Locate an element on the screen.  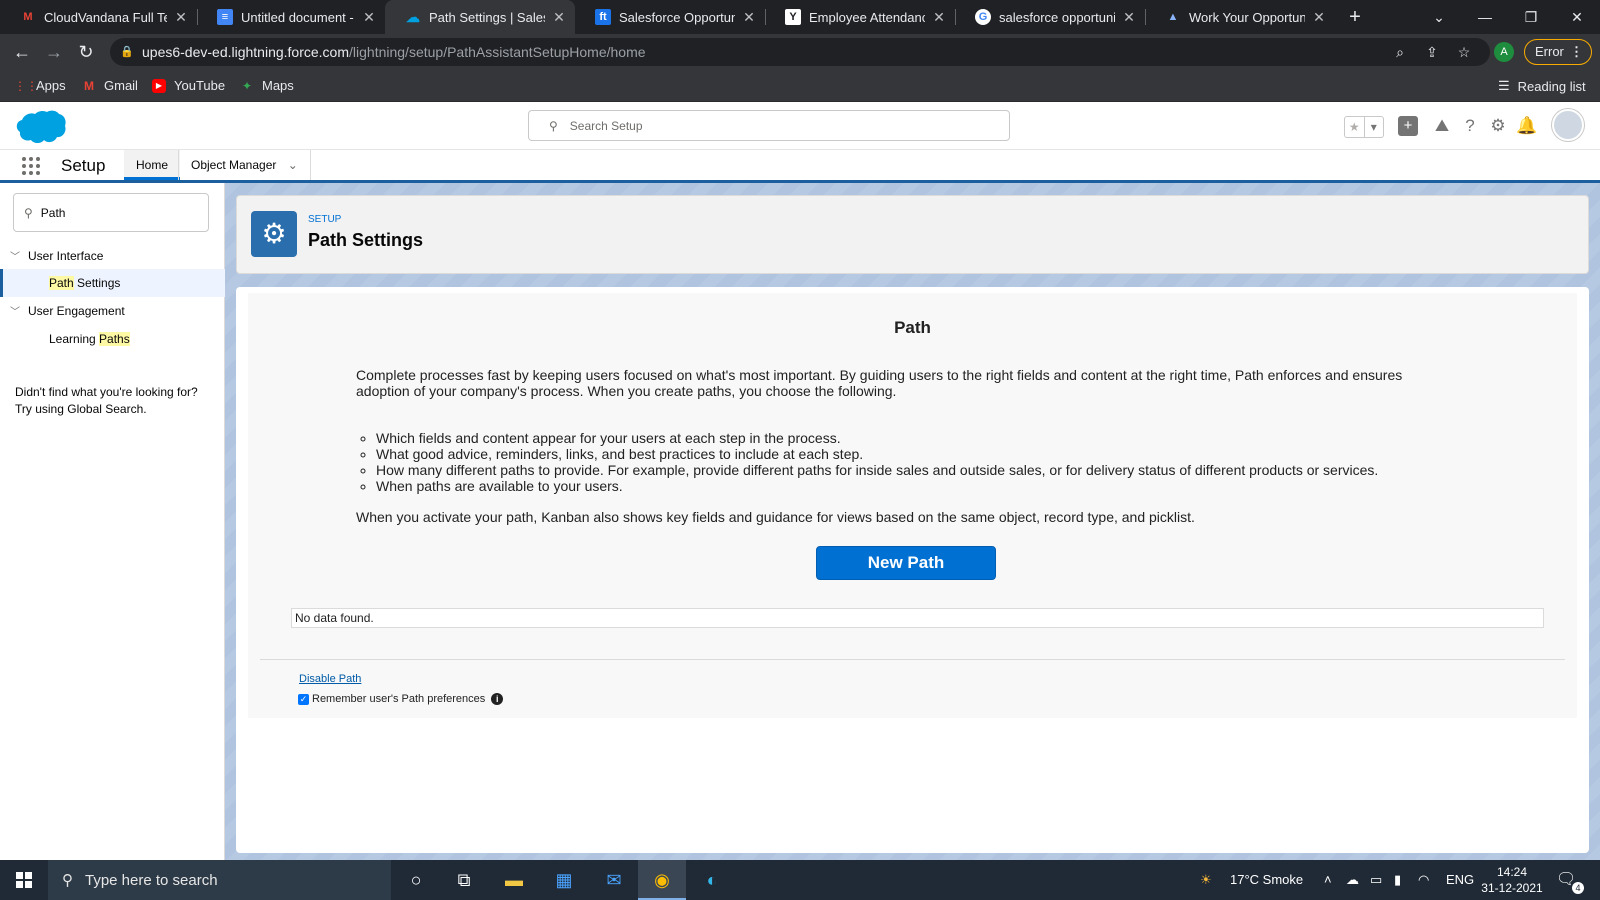
star-icon: ★ is located at coordinates (1354, 127).